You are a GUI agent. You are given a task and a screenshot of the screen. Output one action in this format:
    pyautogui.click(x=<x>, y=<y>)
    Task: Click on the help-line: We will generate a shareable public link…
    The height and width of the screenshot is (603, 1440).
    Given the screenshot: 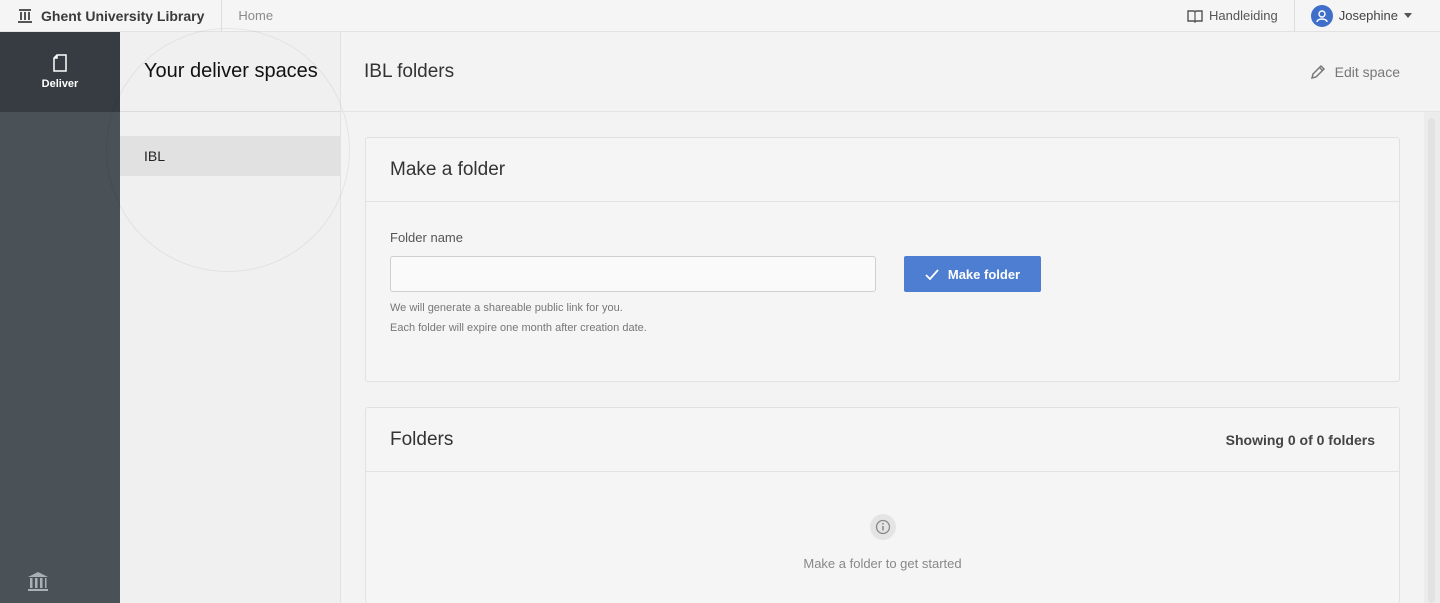 What is the action you would take?
    pyautogui.click(x=506, y=308)
    